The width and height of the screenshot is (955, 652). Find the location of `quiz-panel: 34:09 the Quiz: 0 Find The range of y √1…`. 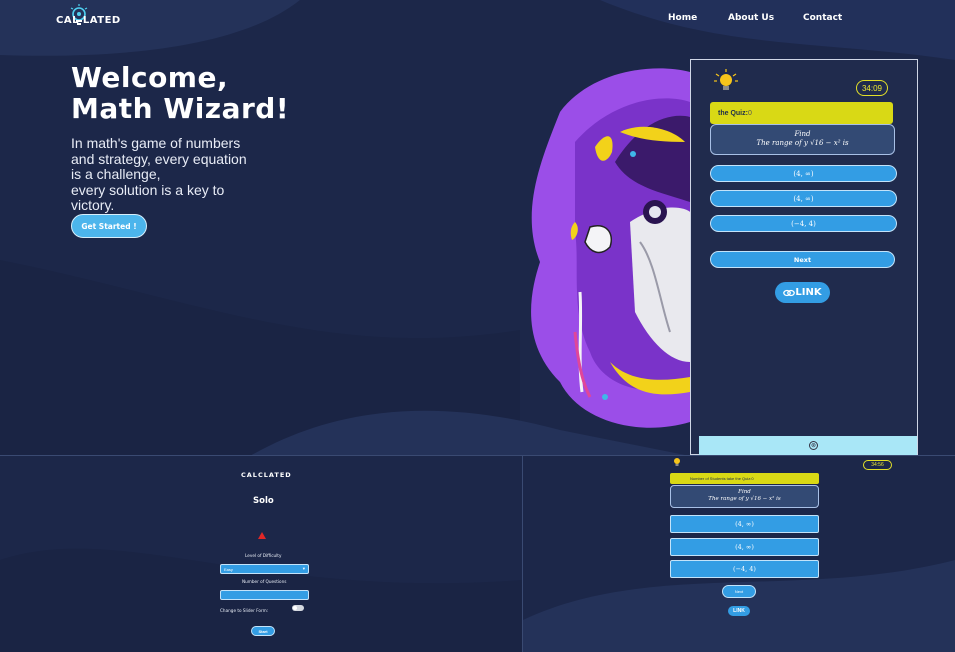

quiz-panel: 34:09 the Quiz: 0 Find The range of y √1… is located at coordinates (804, 257).